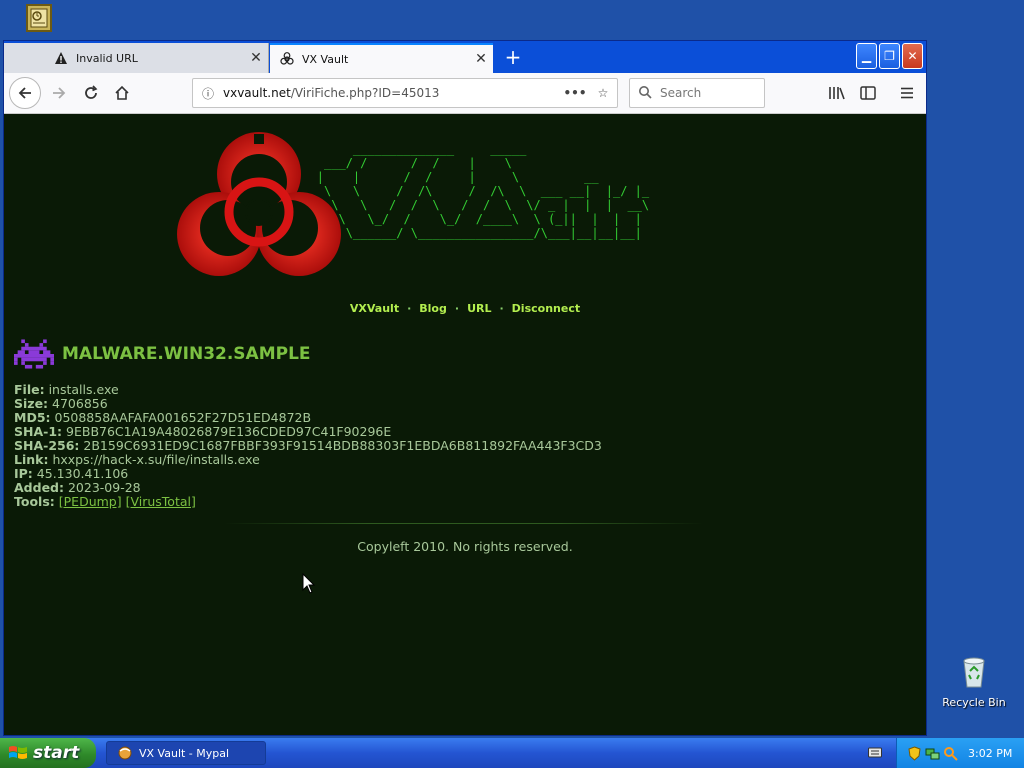  I want to click on search-tray-icon, so click(950, 753).